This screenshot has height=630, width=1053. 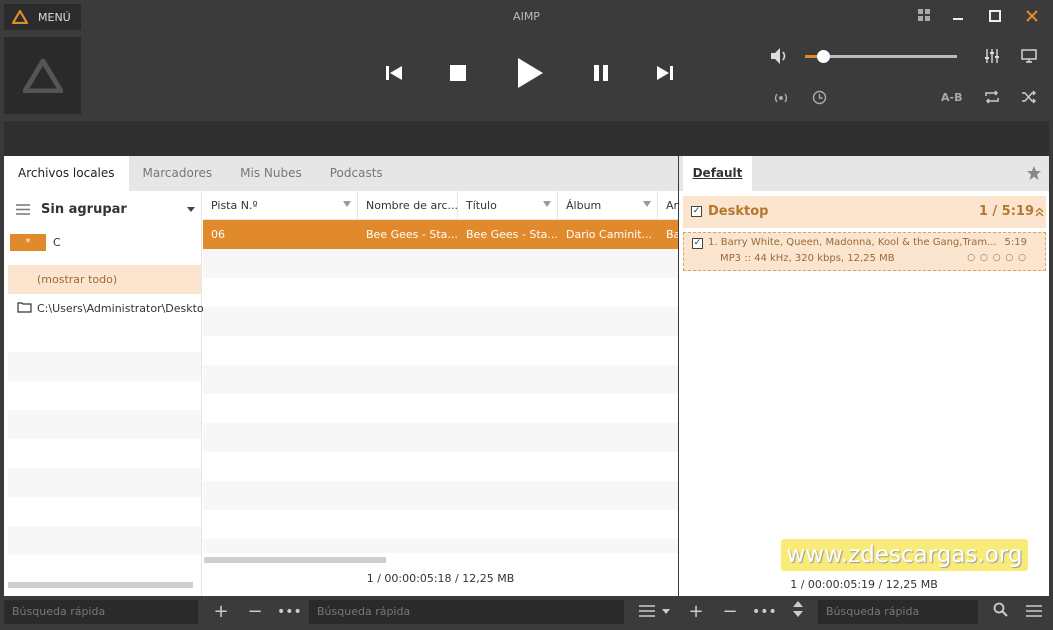 What do you see at coordinates (924, 17) in the screenshot?
I see `mini-mode-icon` at bounding box center [924, 17].